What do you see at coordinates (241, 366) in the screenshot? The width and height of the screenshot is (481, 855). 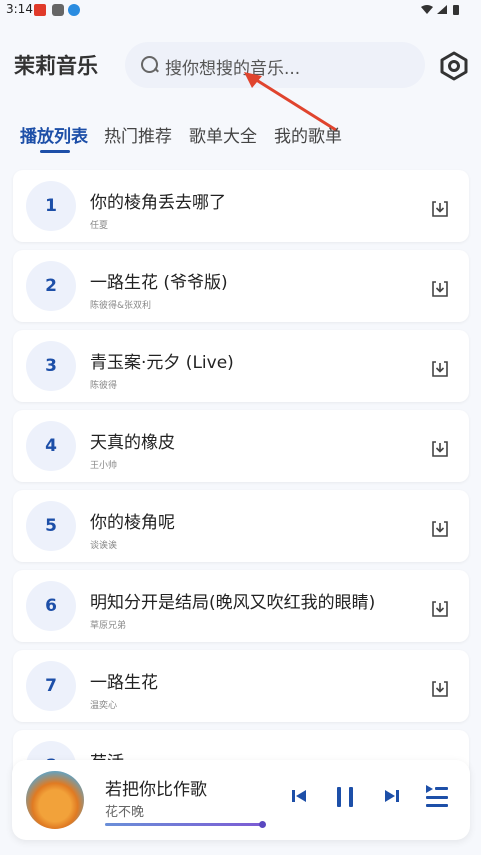 I see `song-item: 3 青玉案·元夕 (Live) 陈彼得` at bounding box center [241, 366].